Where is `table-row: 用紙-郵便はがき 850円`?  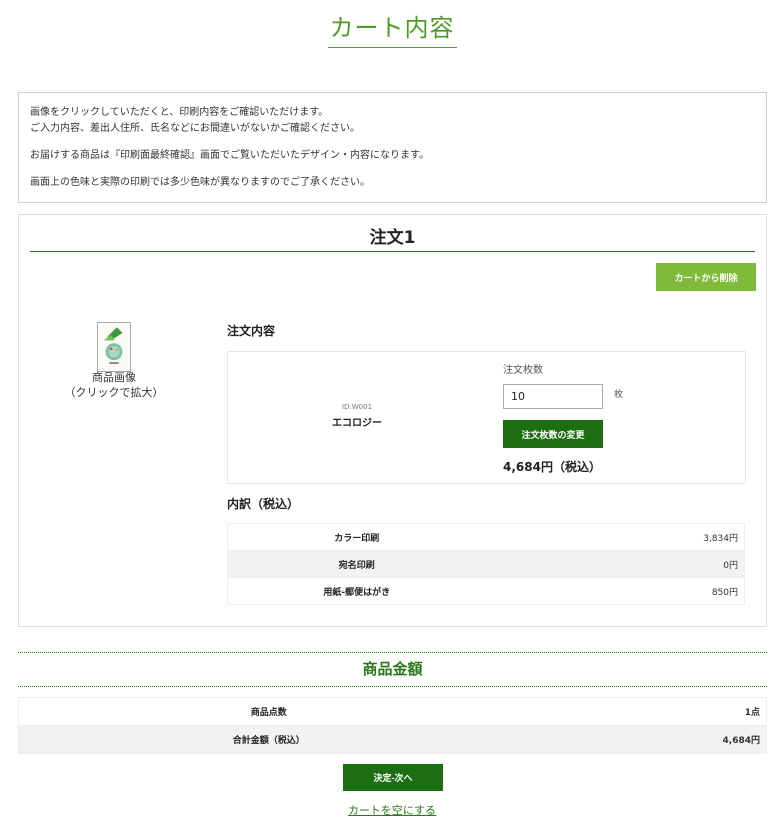
table-row: 用紙-郵便はがき 850円 is located at coordinates (486, 591).